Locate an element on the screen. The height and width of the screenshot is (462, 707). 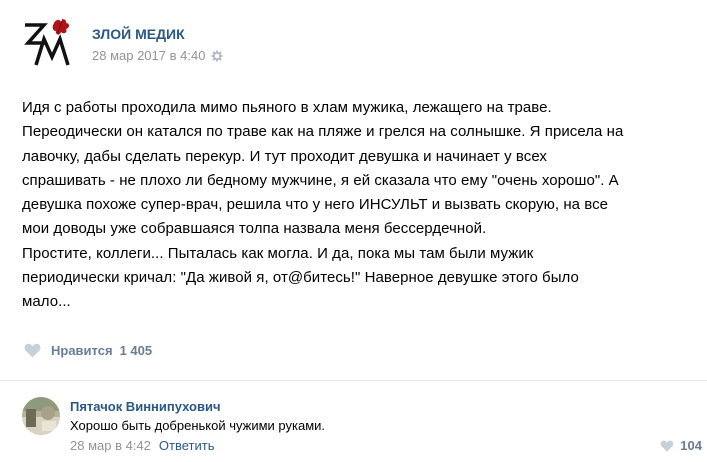
comment-text: Хорошо быть добренькой чужими руками. is located at coordinates (198, 425).